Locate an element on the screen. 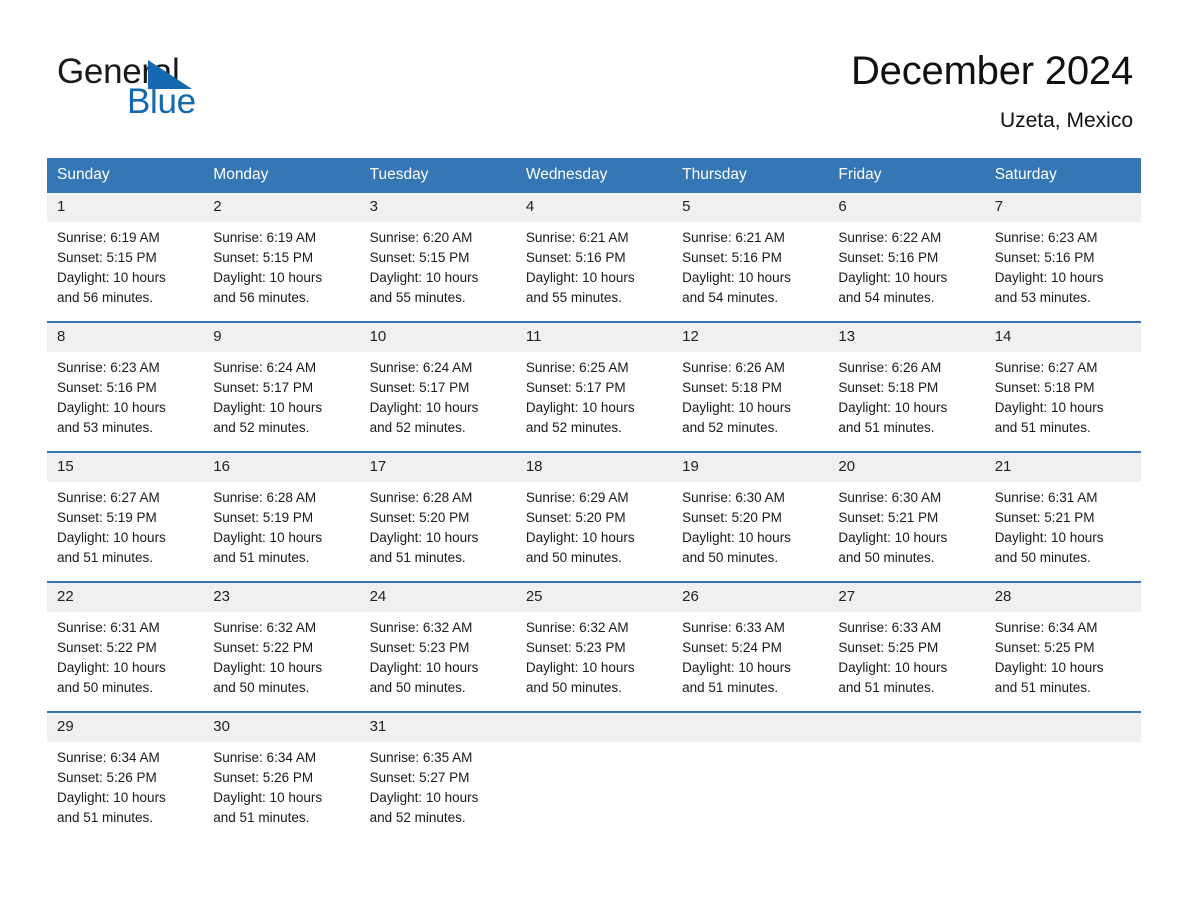 The width and height of the screenshot is (1188, 918). sunrise-text: Sunrise: 6:24 AM is located at coordinates (265, 367).